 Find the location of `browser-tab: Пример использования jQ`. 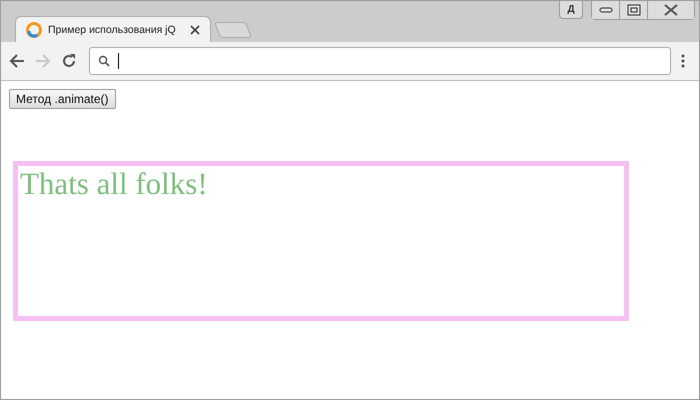

browser-tab: Пример использования jQ is located at coordinates (113, 29).